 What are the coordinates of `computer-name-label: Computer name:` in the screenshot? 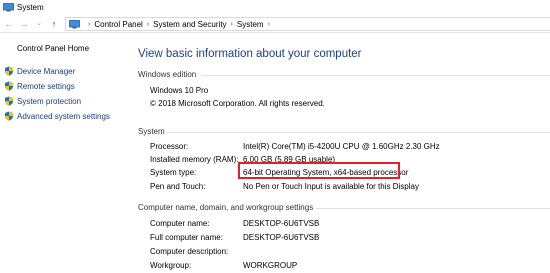 It's located at (180, 223).